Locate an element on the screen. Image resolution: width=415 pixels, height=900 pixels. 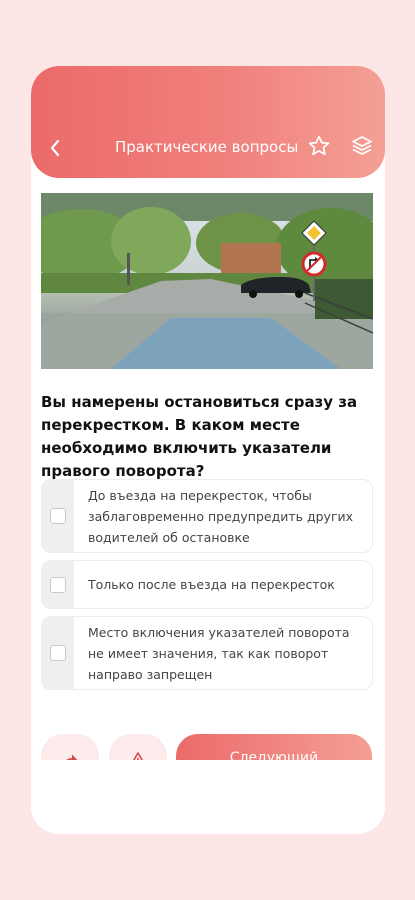
chevron-left-icon is located at coordinates (55, 148).